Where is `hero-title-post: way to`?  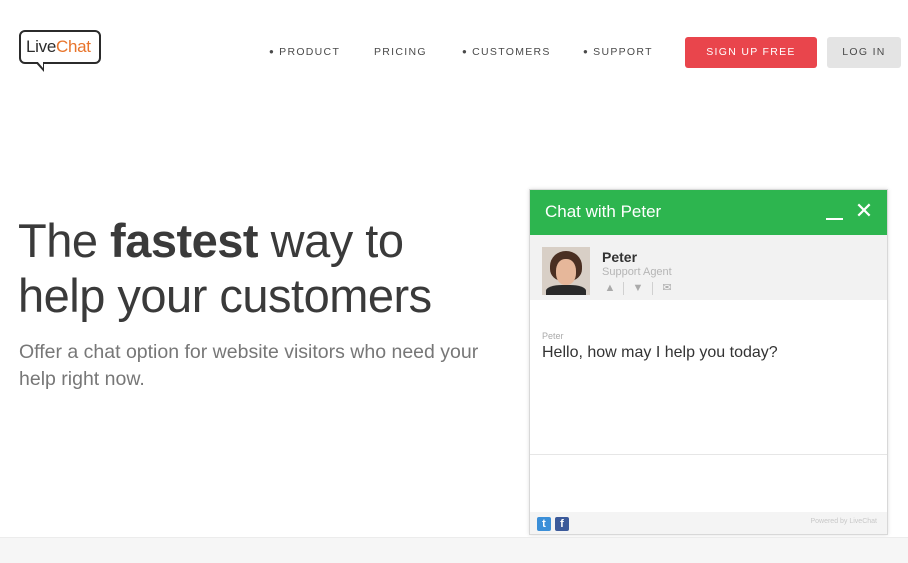
hero-title-post: way to is located at coordinates (331, 240).